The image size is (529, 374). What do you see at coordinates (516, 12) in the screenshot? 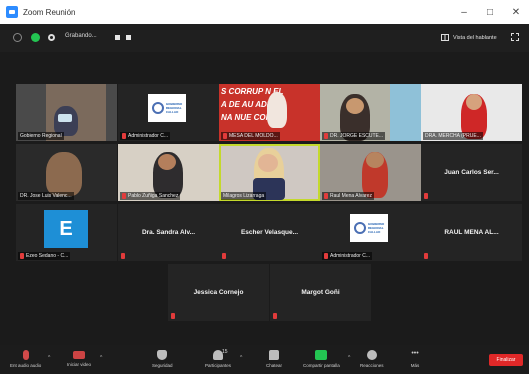
I see `close-button: ✕` at bounding box center [516, 12].